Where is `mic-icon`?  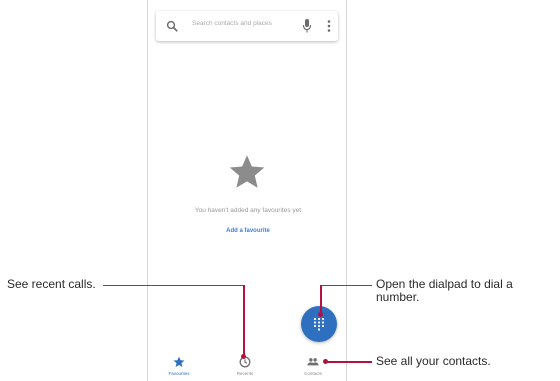
mic-icon is located at coordinates (307, 26).